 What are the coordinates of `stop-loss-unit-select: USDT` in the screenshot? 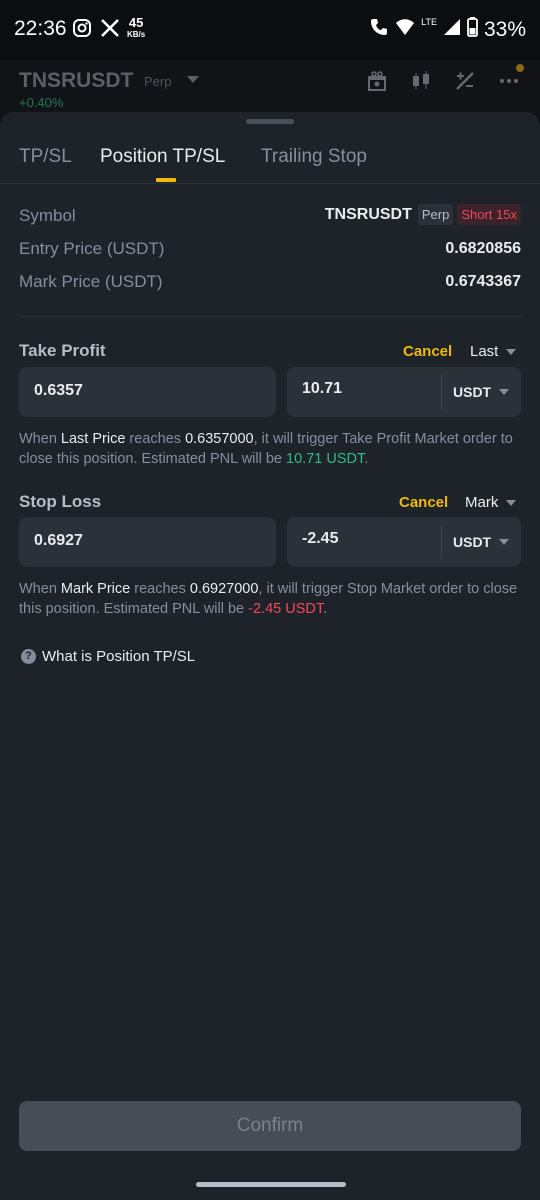 It's located at (481, 542).